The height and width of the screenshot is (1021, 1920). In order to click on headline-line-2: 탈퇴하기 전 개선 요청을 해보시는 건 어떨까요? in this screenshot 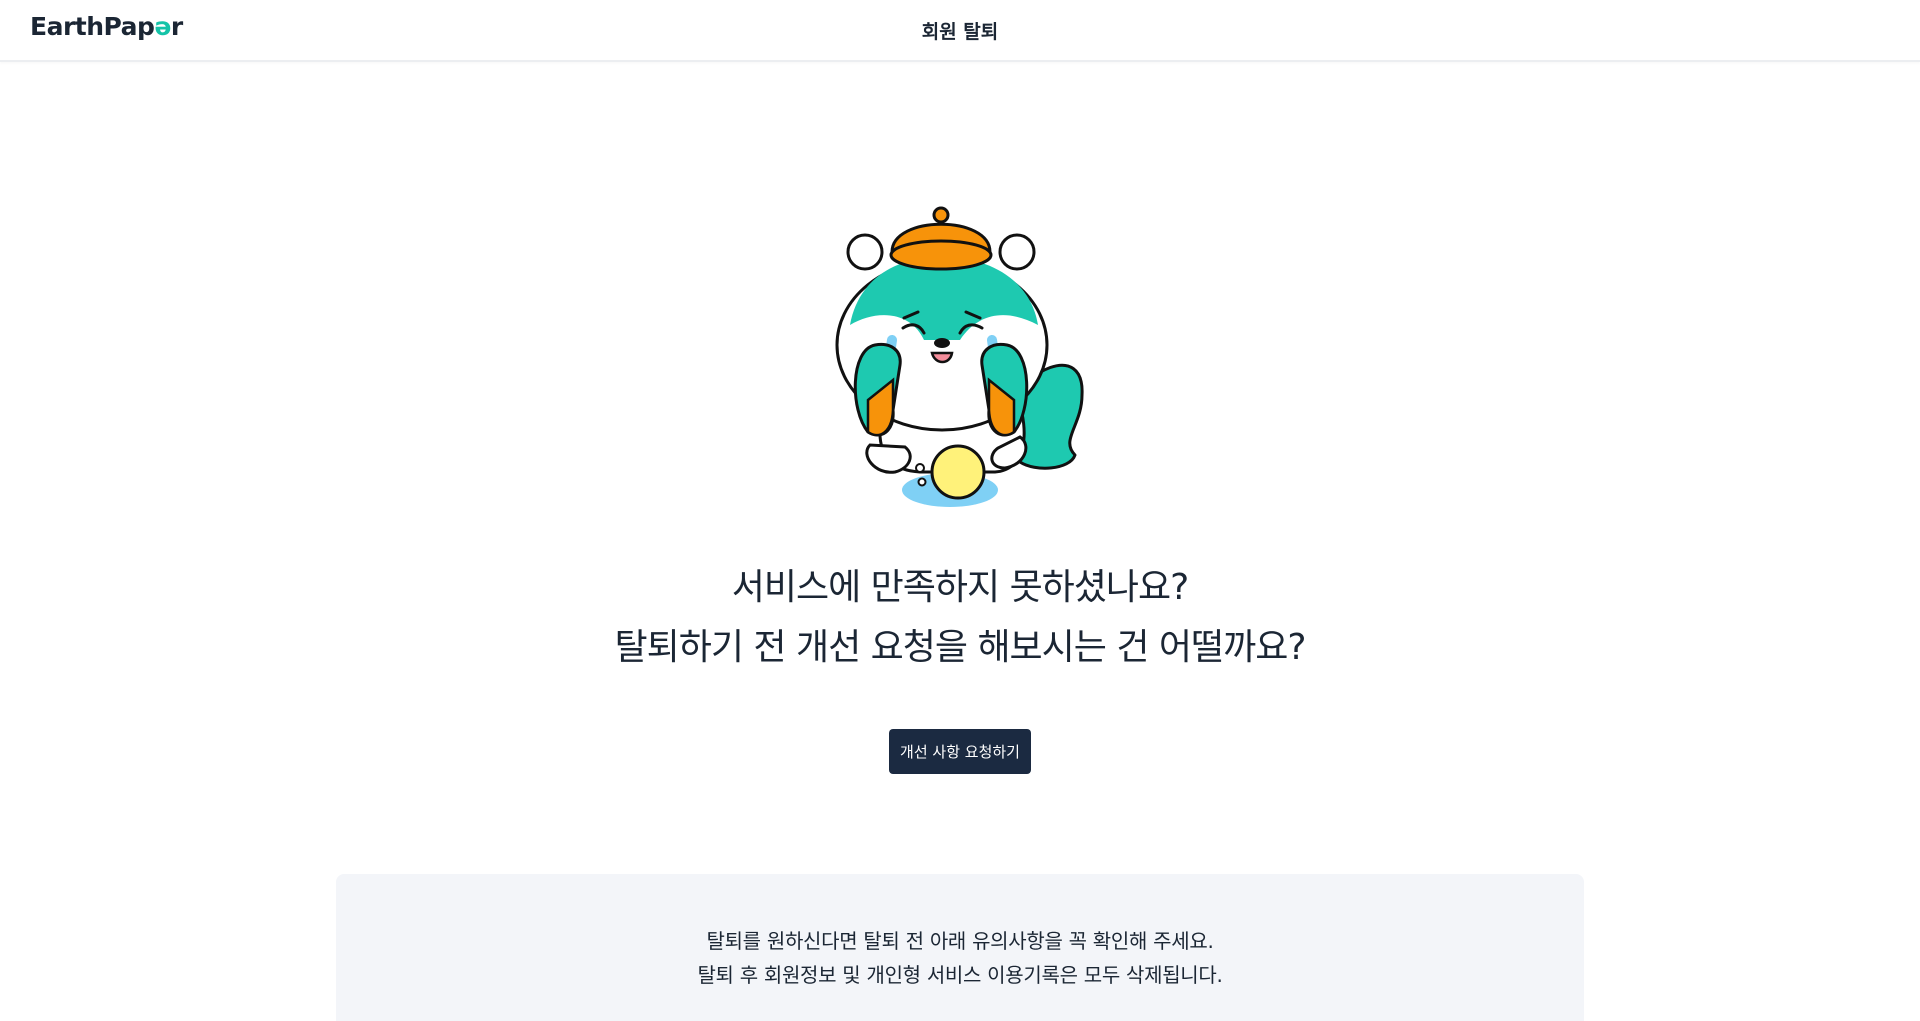, I will do `click(960, 647)`.